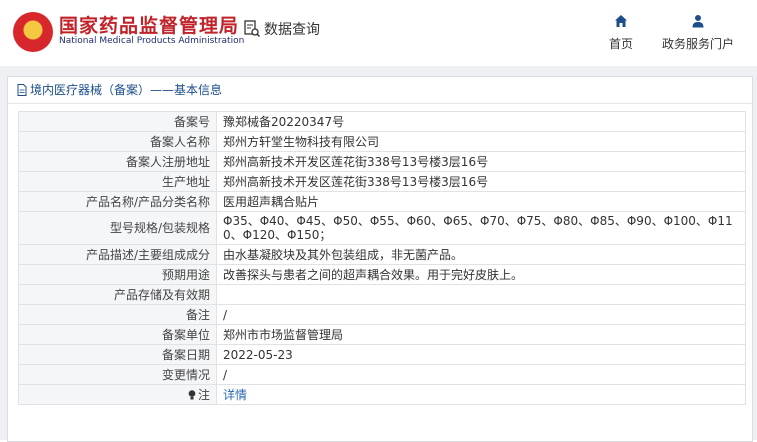  What do you see at coordinates (117, 228) in the screenshot?
I see `field-label: 型号规格/包装规格` at bounding box center [117, 228].